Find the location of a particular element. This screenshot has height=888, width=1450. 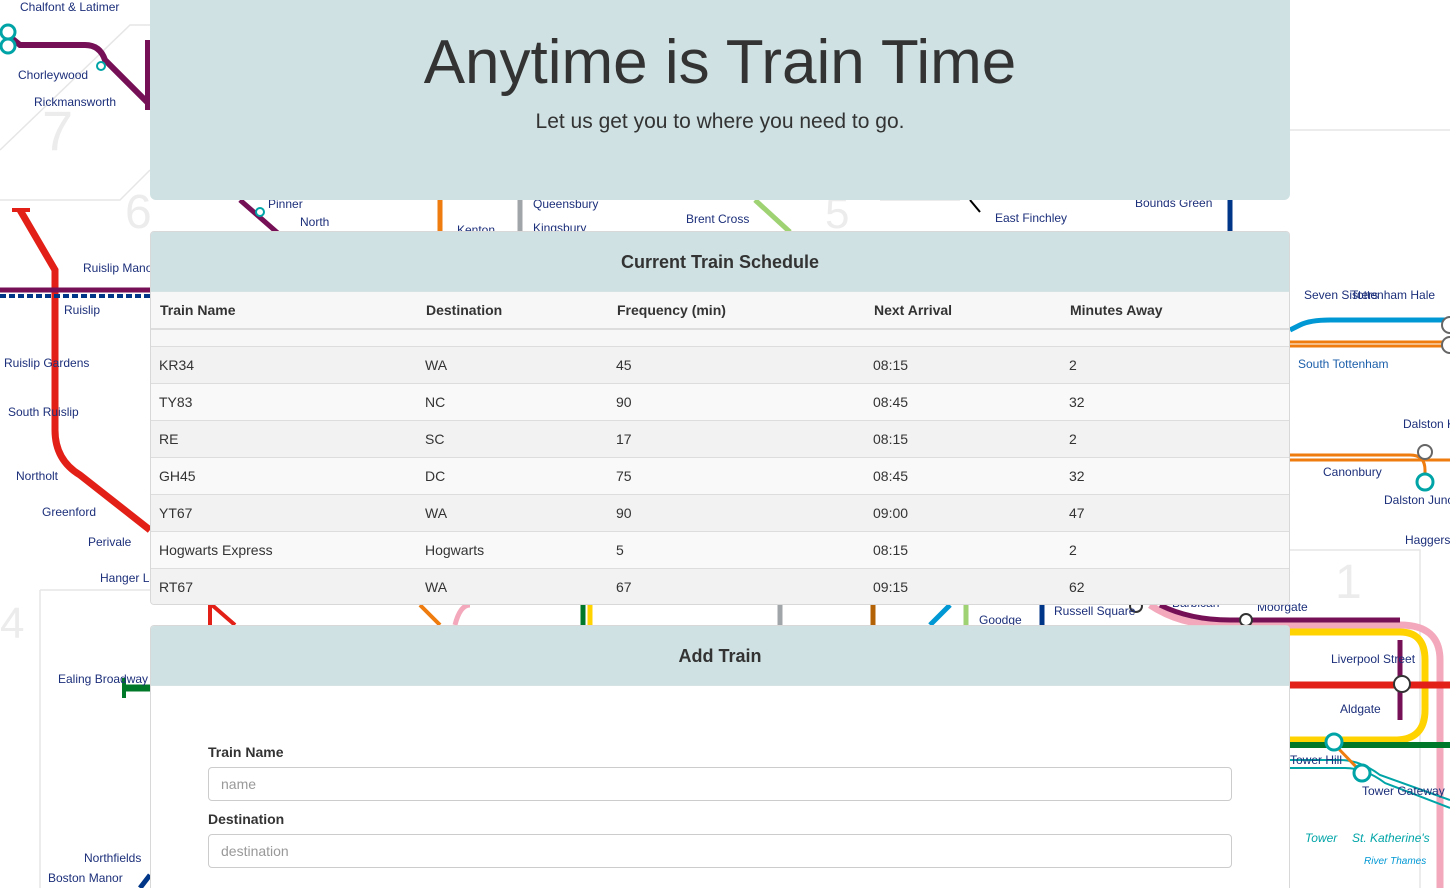

table-row: KR34 WA 45 08:15 2 is located at coordinates (720, 364).